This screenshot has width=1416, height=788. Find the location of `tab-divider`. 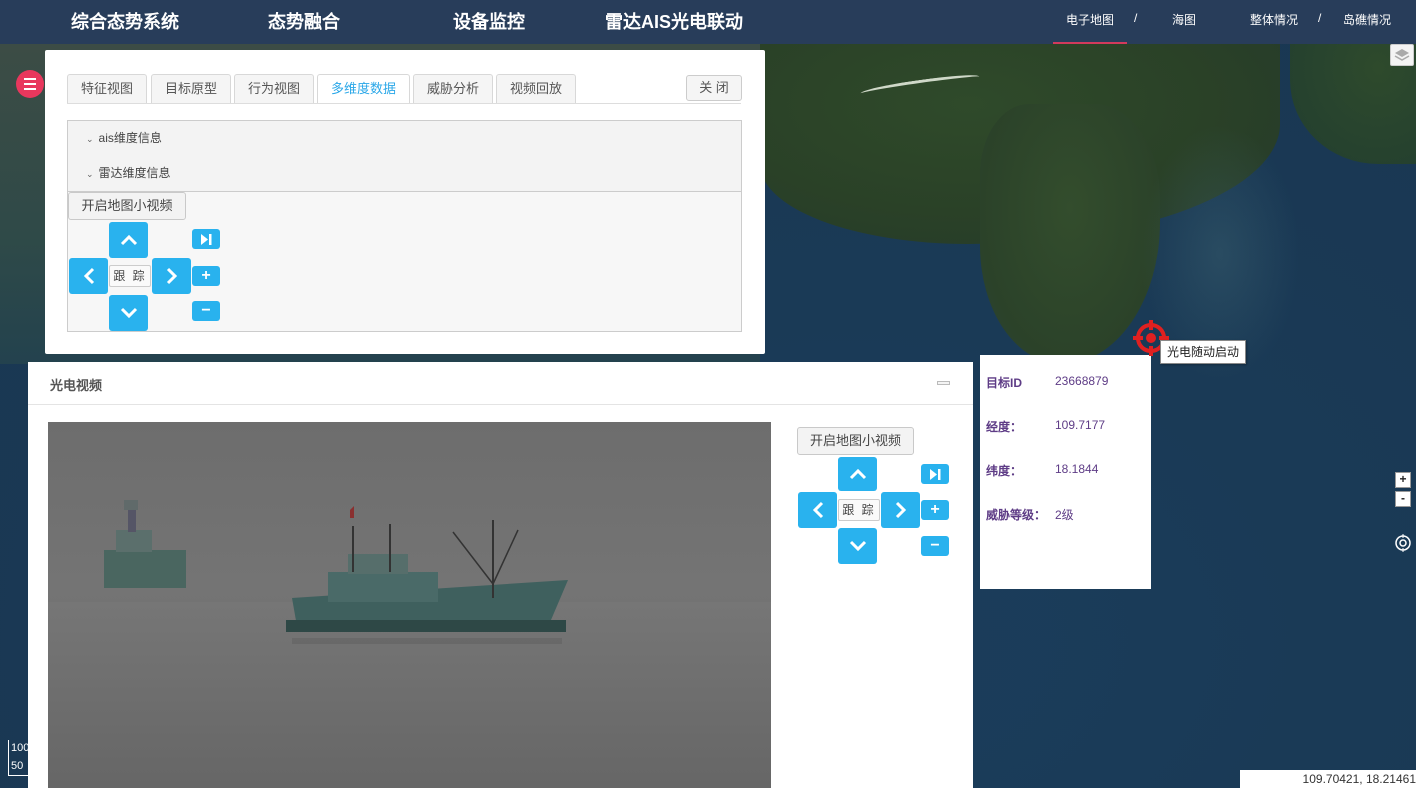

tab-divider is located at coordinates (404, 103).